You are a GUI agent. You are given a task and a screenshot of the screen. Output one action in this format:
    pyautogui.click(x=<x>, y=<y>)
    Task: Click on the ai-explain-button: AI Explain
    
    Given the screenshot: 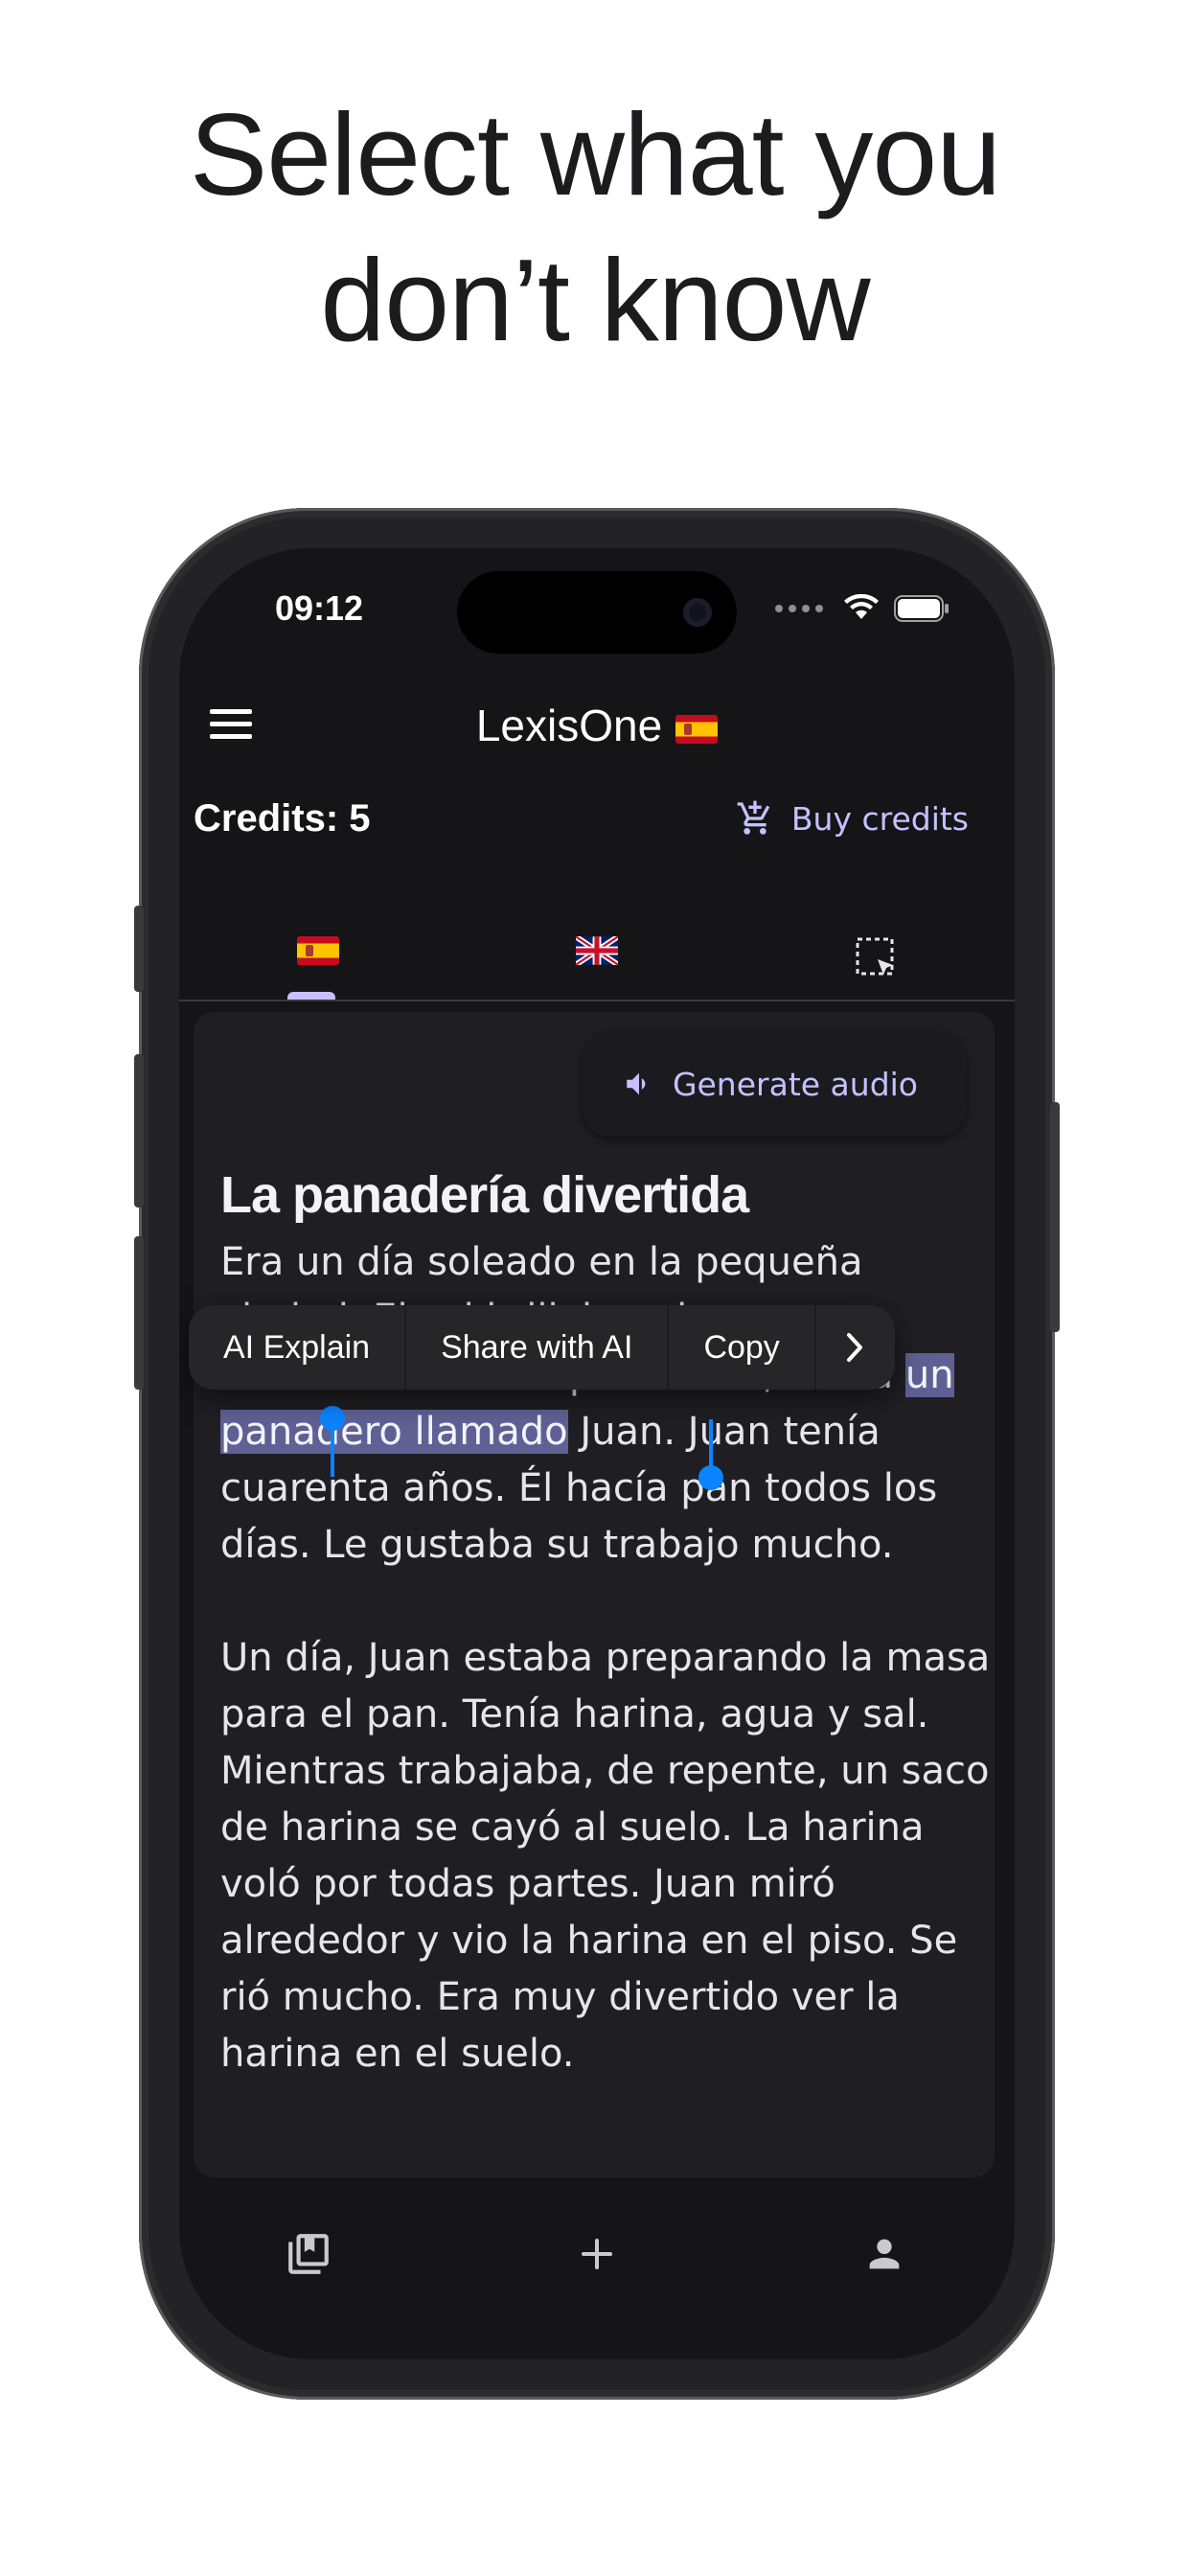 What is the action you would take?
    pyautogui.click(x=298, y=1347)
    